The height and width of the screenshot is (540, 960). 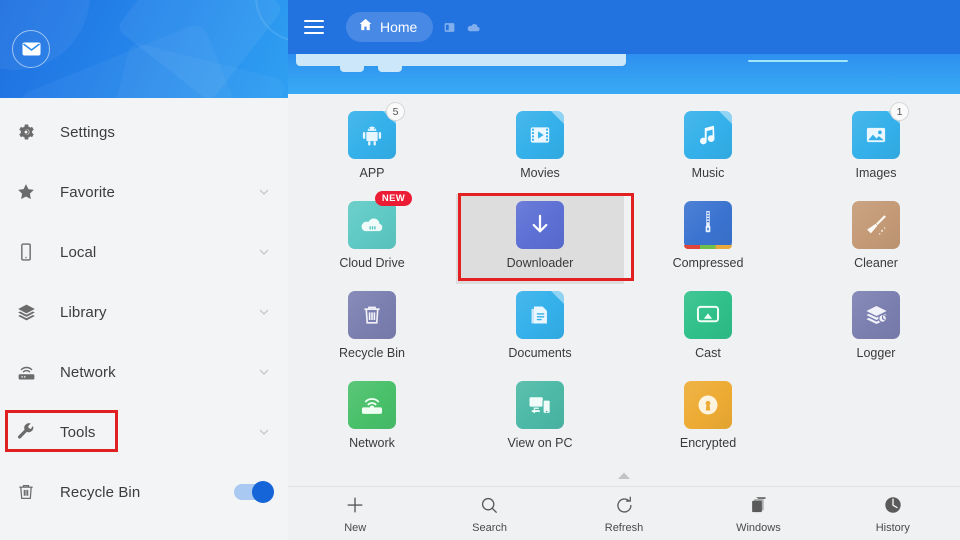 I want to click on grid-cell-documents: Documents, so click(x=540, y=329).